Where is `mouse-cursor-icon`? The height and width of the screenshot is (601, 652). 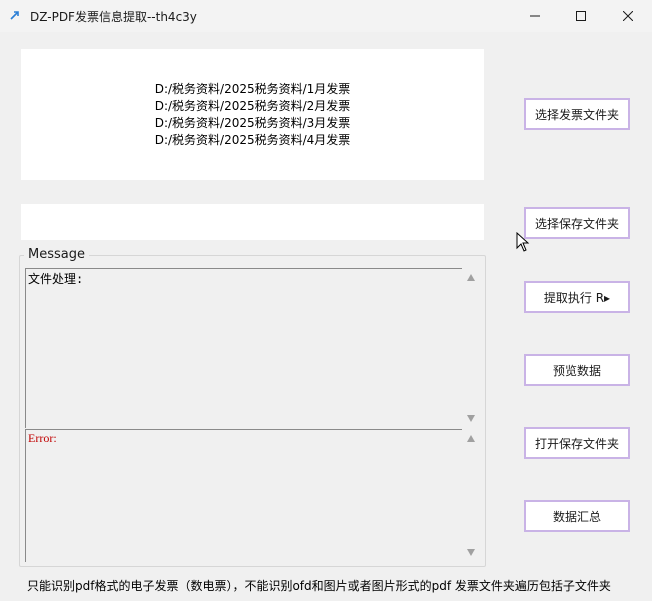
mouse-cursor-icon is located at coordinates (523, 242).